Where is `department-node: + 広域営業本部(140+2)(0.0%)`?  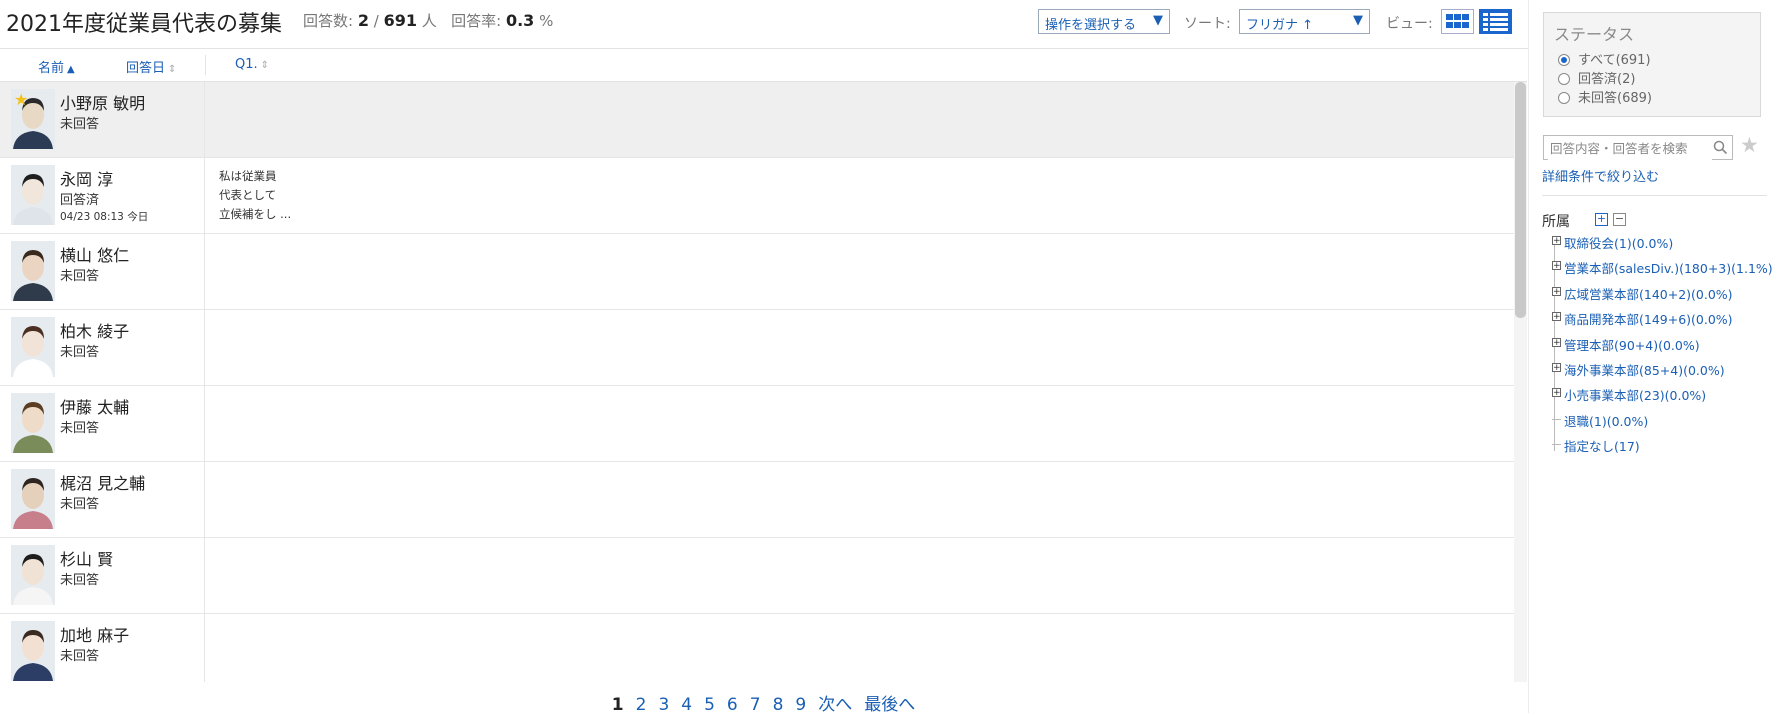
department-node: + 広域営業本部(140+2)(0.0%) is located at coordinates (1642, 294).